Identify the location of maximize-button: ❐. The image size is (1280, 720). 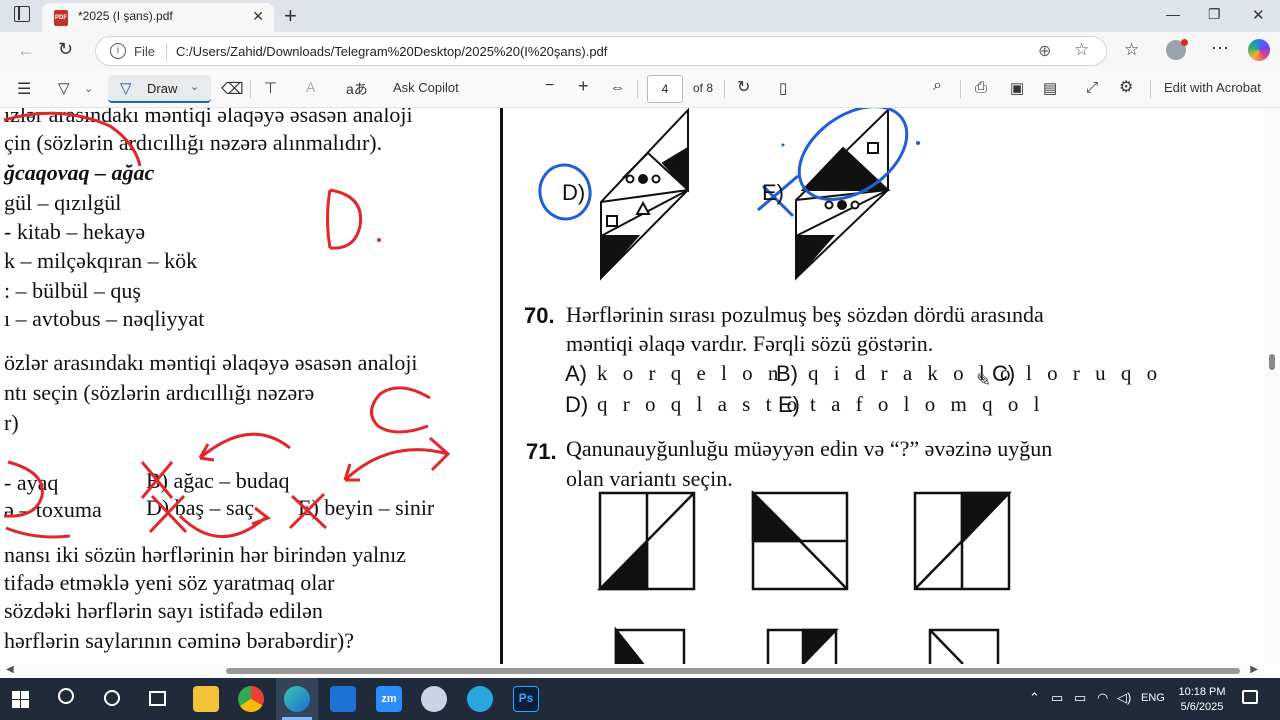
(1214, 14).